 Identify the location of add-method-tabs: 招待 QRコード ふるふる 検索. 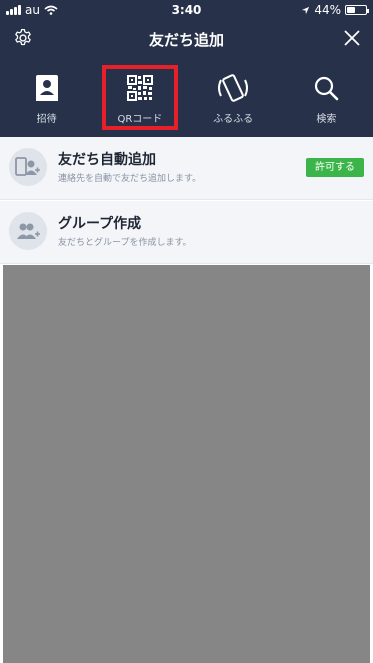
(186, 97).